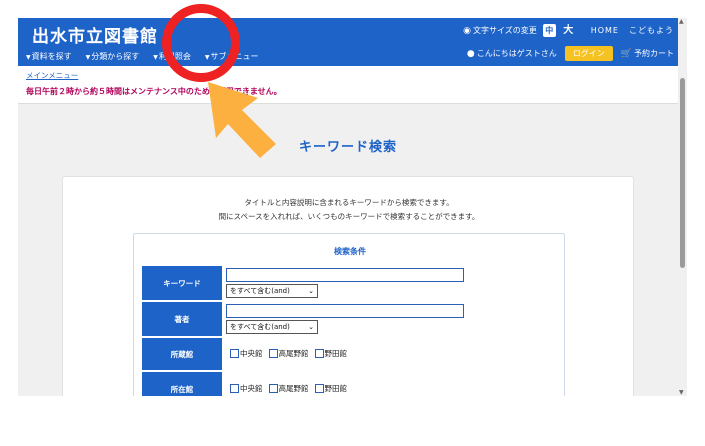 The height and width of the screenshot is (446, 705). I want to click on greeting: ● こんにちはゲストさん, so click(511, 54).